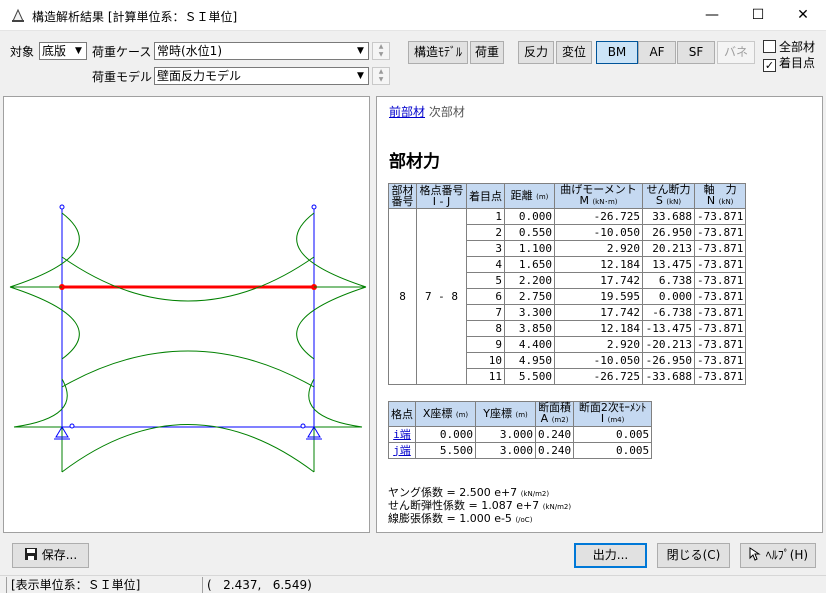 The height and width of the screenshot is (593, 826). I want to click on spring-button: バネ, so click(736, 52).